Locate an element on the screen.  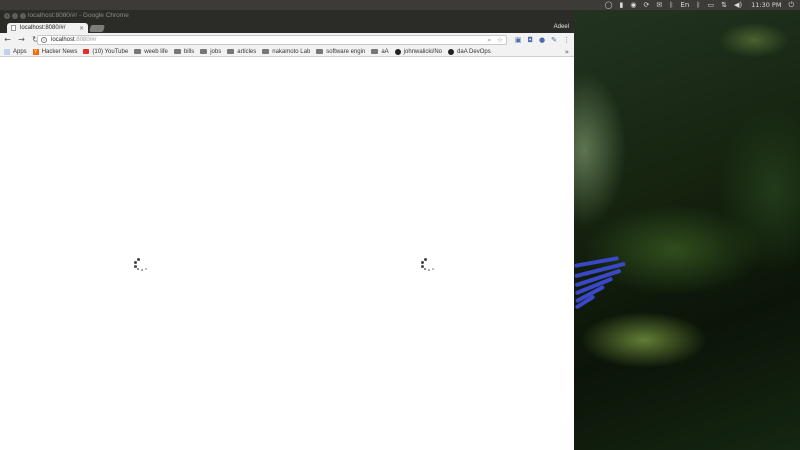
battery-icon: ▭ is located at coordinates (711, 5).